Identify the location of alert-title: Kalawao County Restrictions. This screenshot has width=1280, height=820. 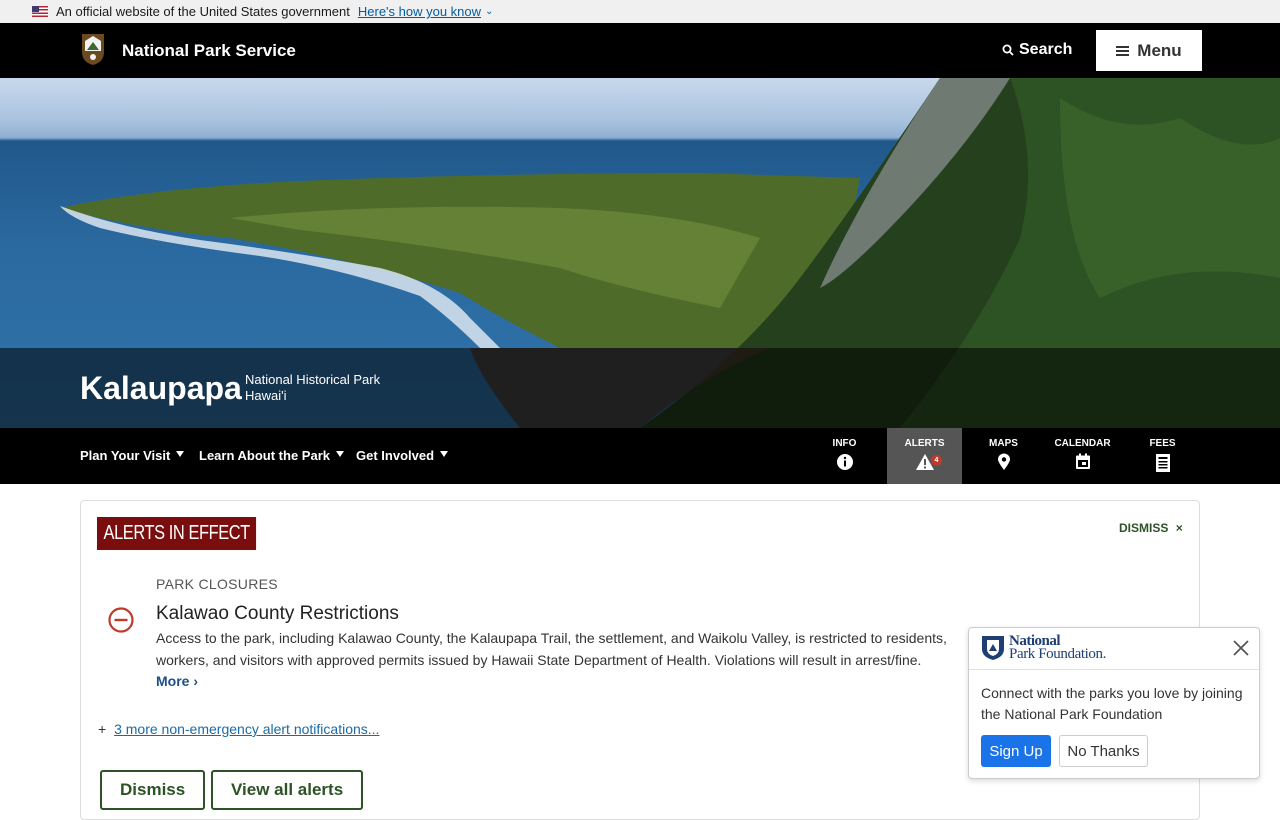
(277, 613).